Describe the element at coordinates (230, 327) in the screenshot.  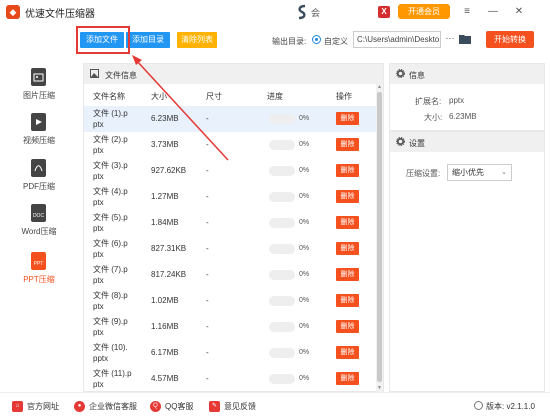
I see `table-row: 文件 (9).p ptx 1.16MB - 0% 删除` at that location.